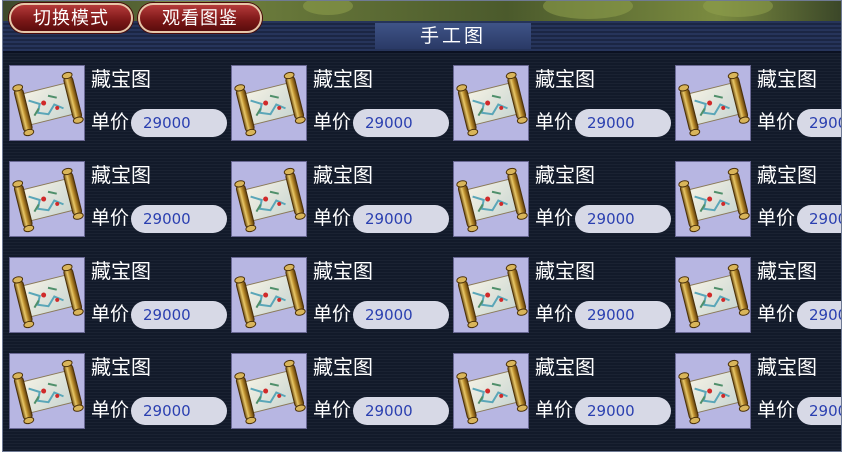 This screenshot has height=456, width=846. Describe the element at coordinates (71, 18) in the screenshot. I see `switch-mode-button: 切换模式` at that location.